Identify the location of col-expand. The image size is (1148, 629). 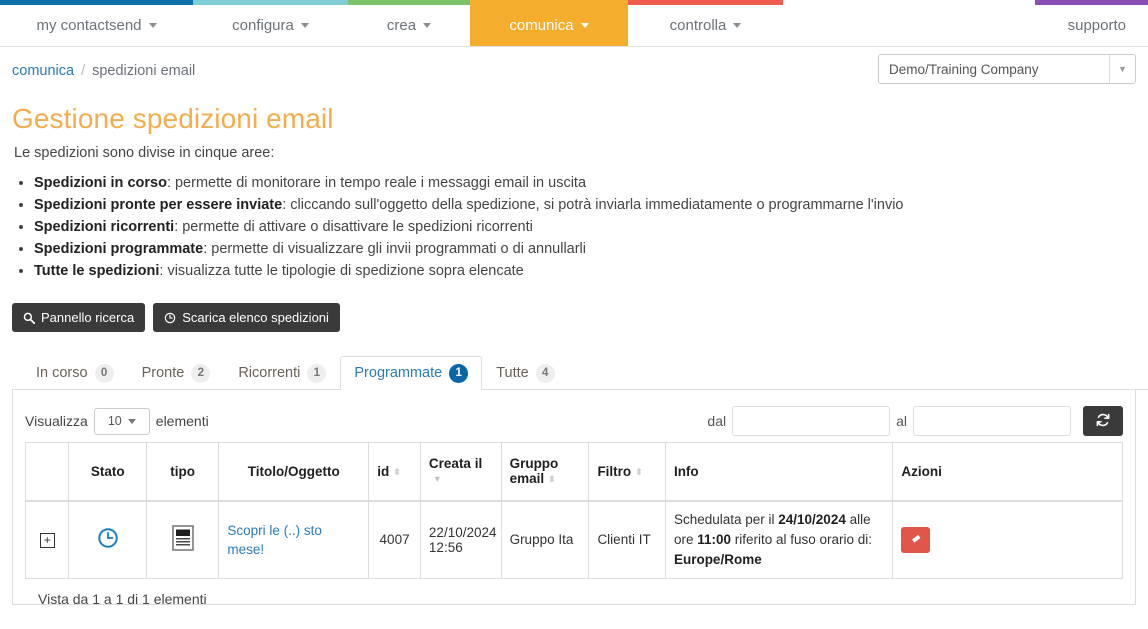
(47, 472).